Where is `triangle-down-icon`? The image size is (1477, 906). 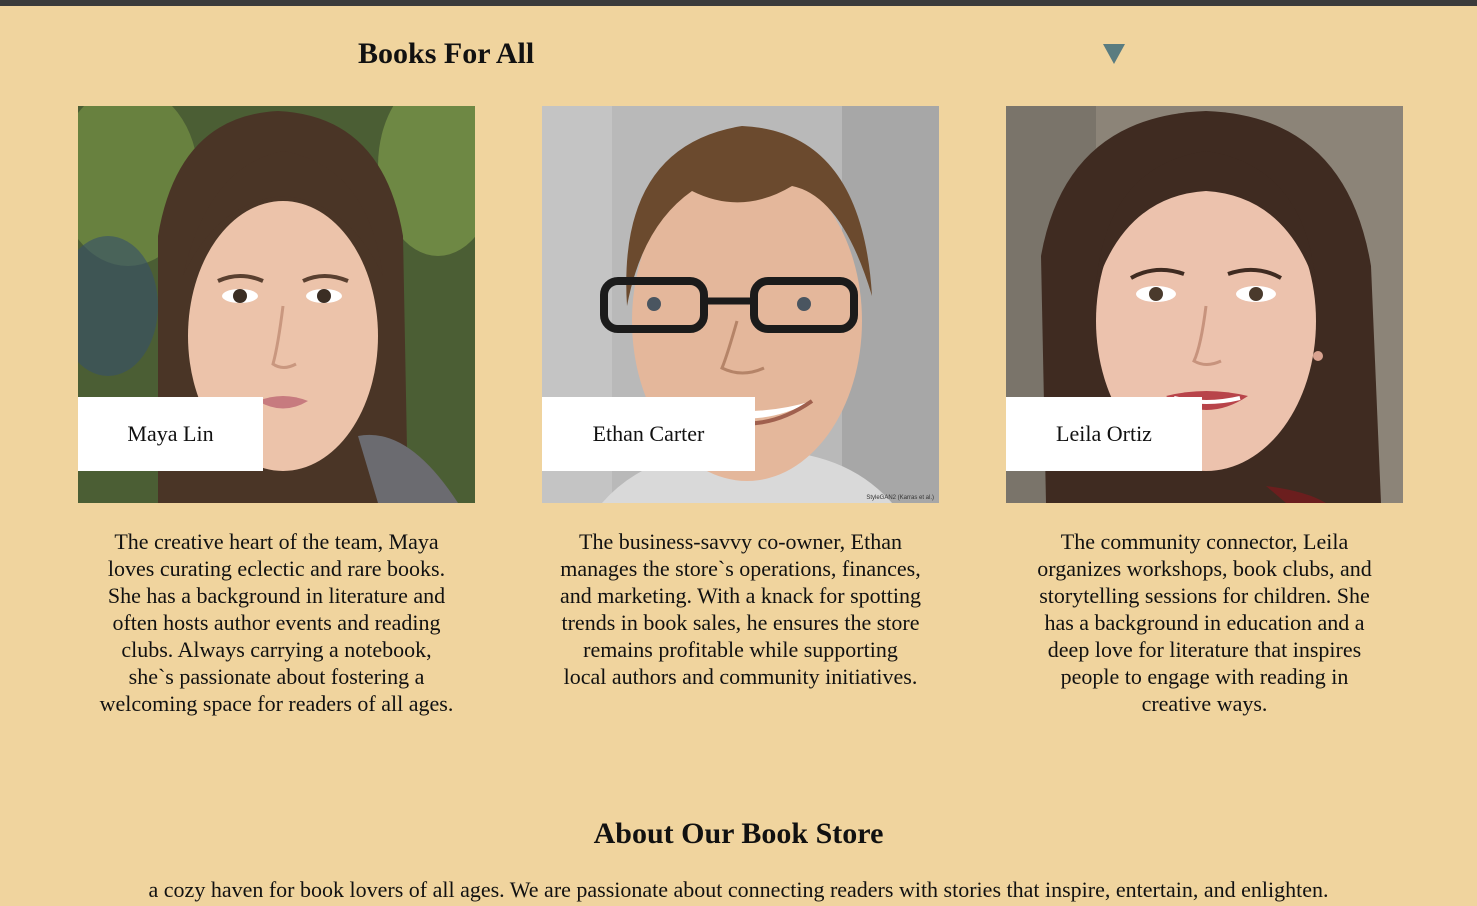
triangle-down-icon is located at coordinates (1114, 54).